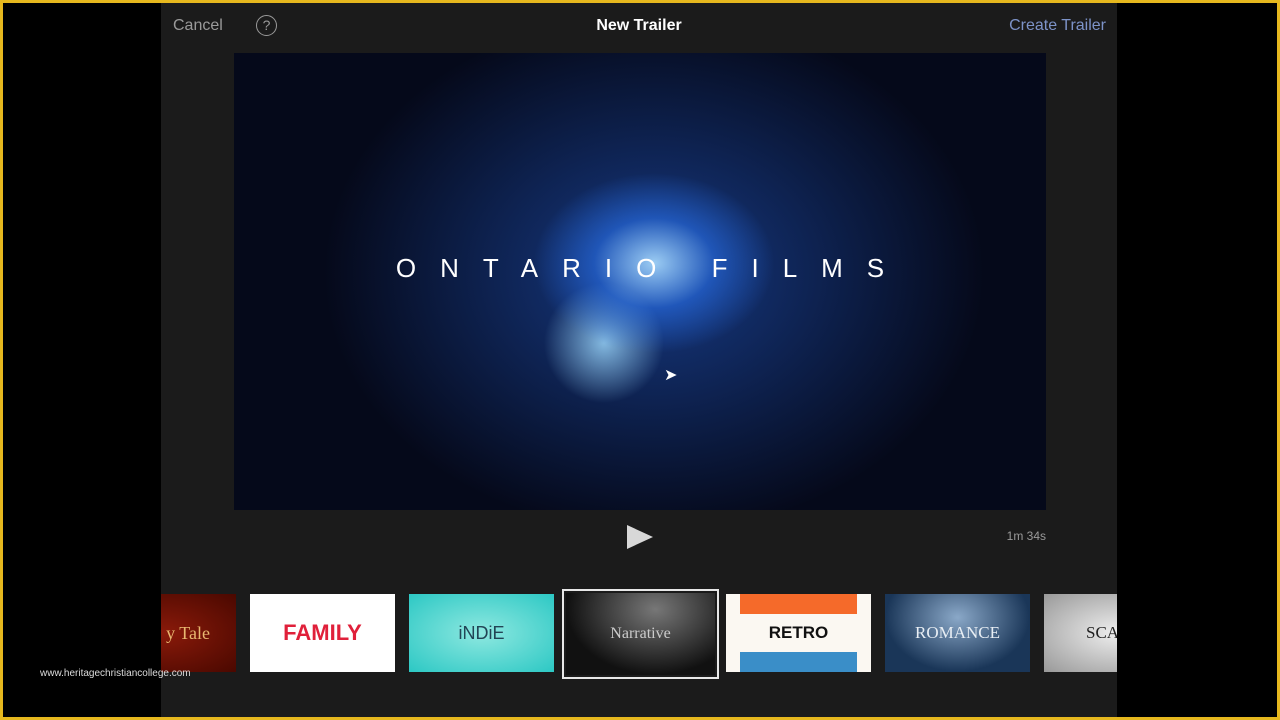 Image resolution: width=1280 pixels, height=720 pixels. What do you see at coordinates (1198, 360) in the screenshot?
I see `right-letterbox` at bounding box center [1198, 360].